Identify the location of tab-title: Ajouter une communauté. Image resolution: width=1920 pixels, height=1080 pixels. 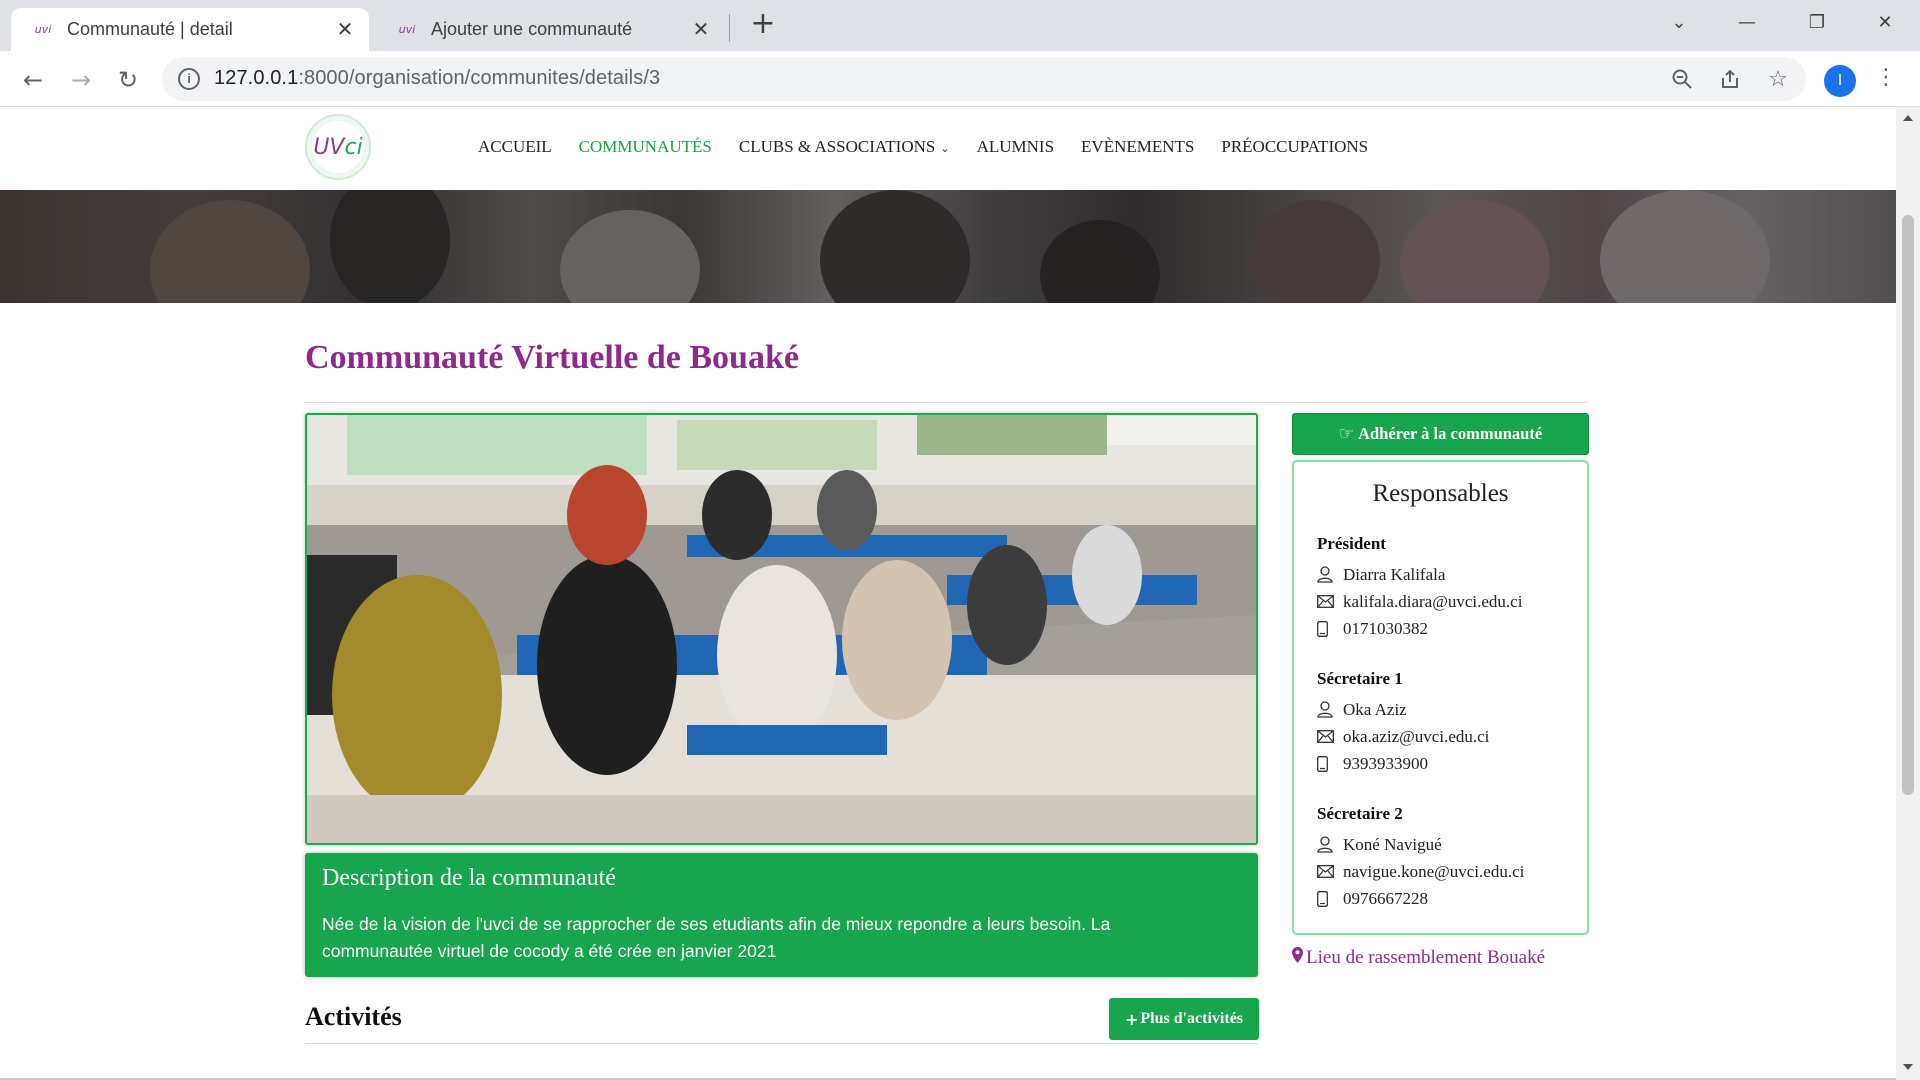
(532, 29).